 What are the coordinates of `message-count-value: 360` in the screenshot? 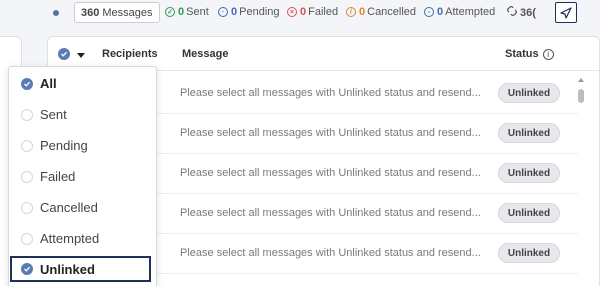 It's located at (90, 12).